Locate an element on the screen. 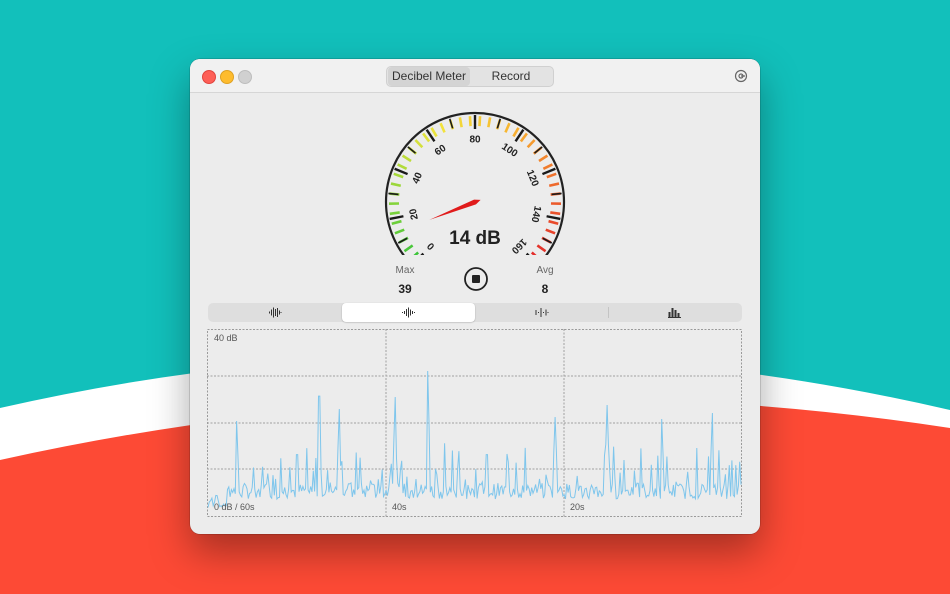 This screenshot has width=950, height=594. zoom-window-button is located at coordinates (245, 77).